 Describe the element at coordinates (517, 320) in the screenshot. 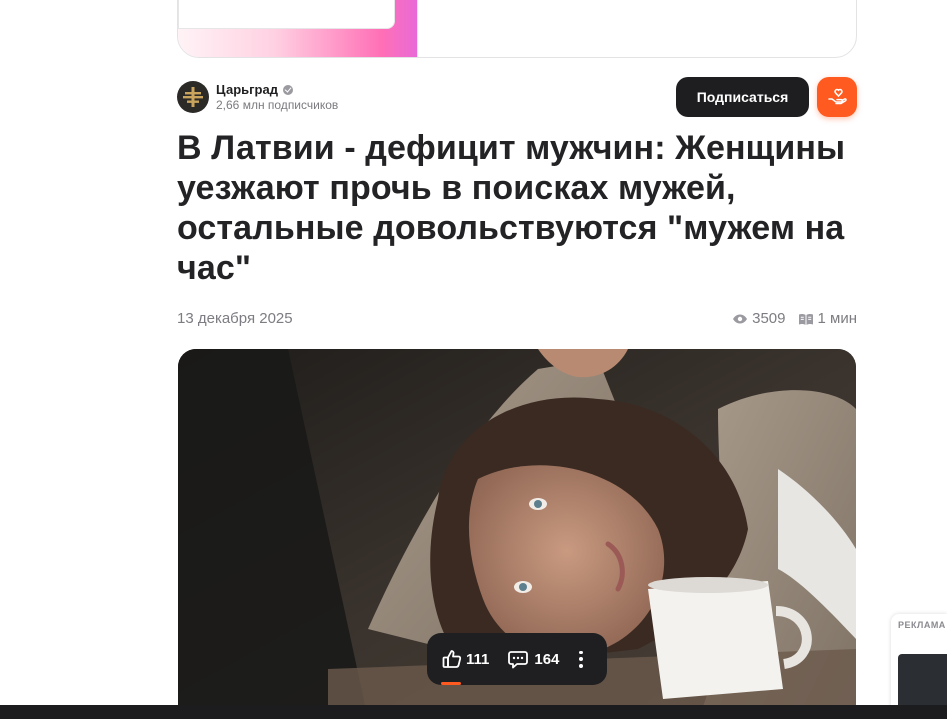

I see `article-meta: 13 декабря 2025 3509 1 мин` at that location.